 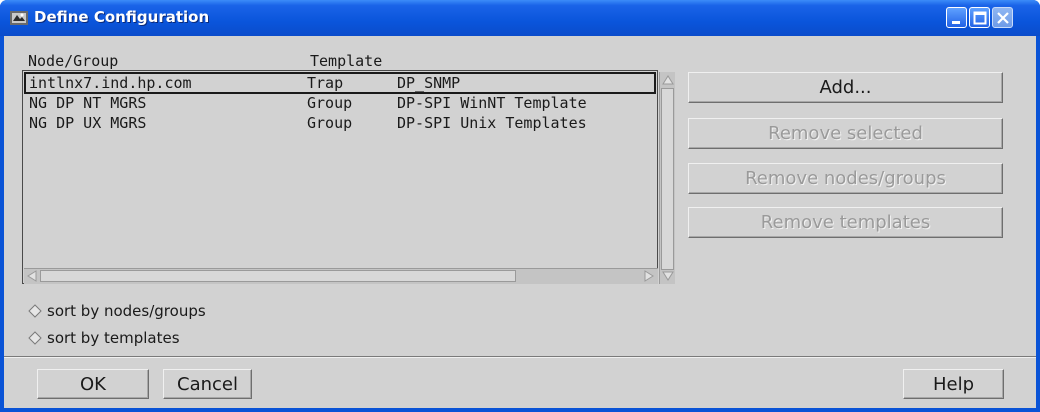 What do you see at coordinates (953, 384) in the screenshot?
I see `help-button: Help` at bounding box center [953, 384].